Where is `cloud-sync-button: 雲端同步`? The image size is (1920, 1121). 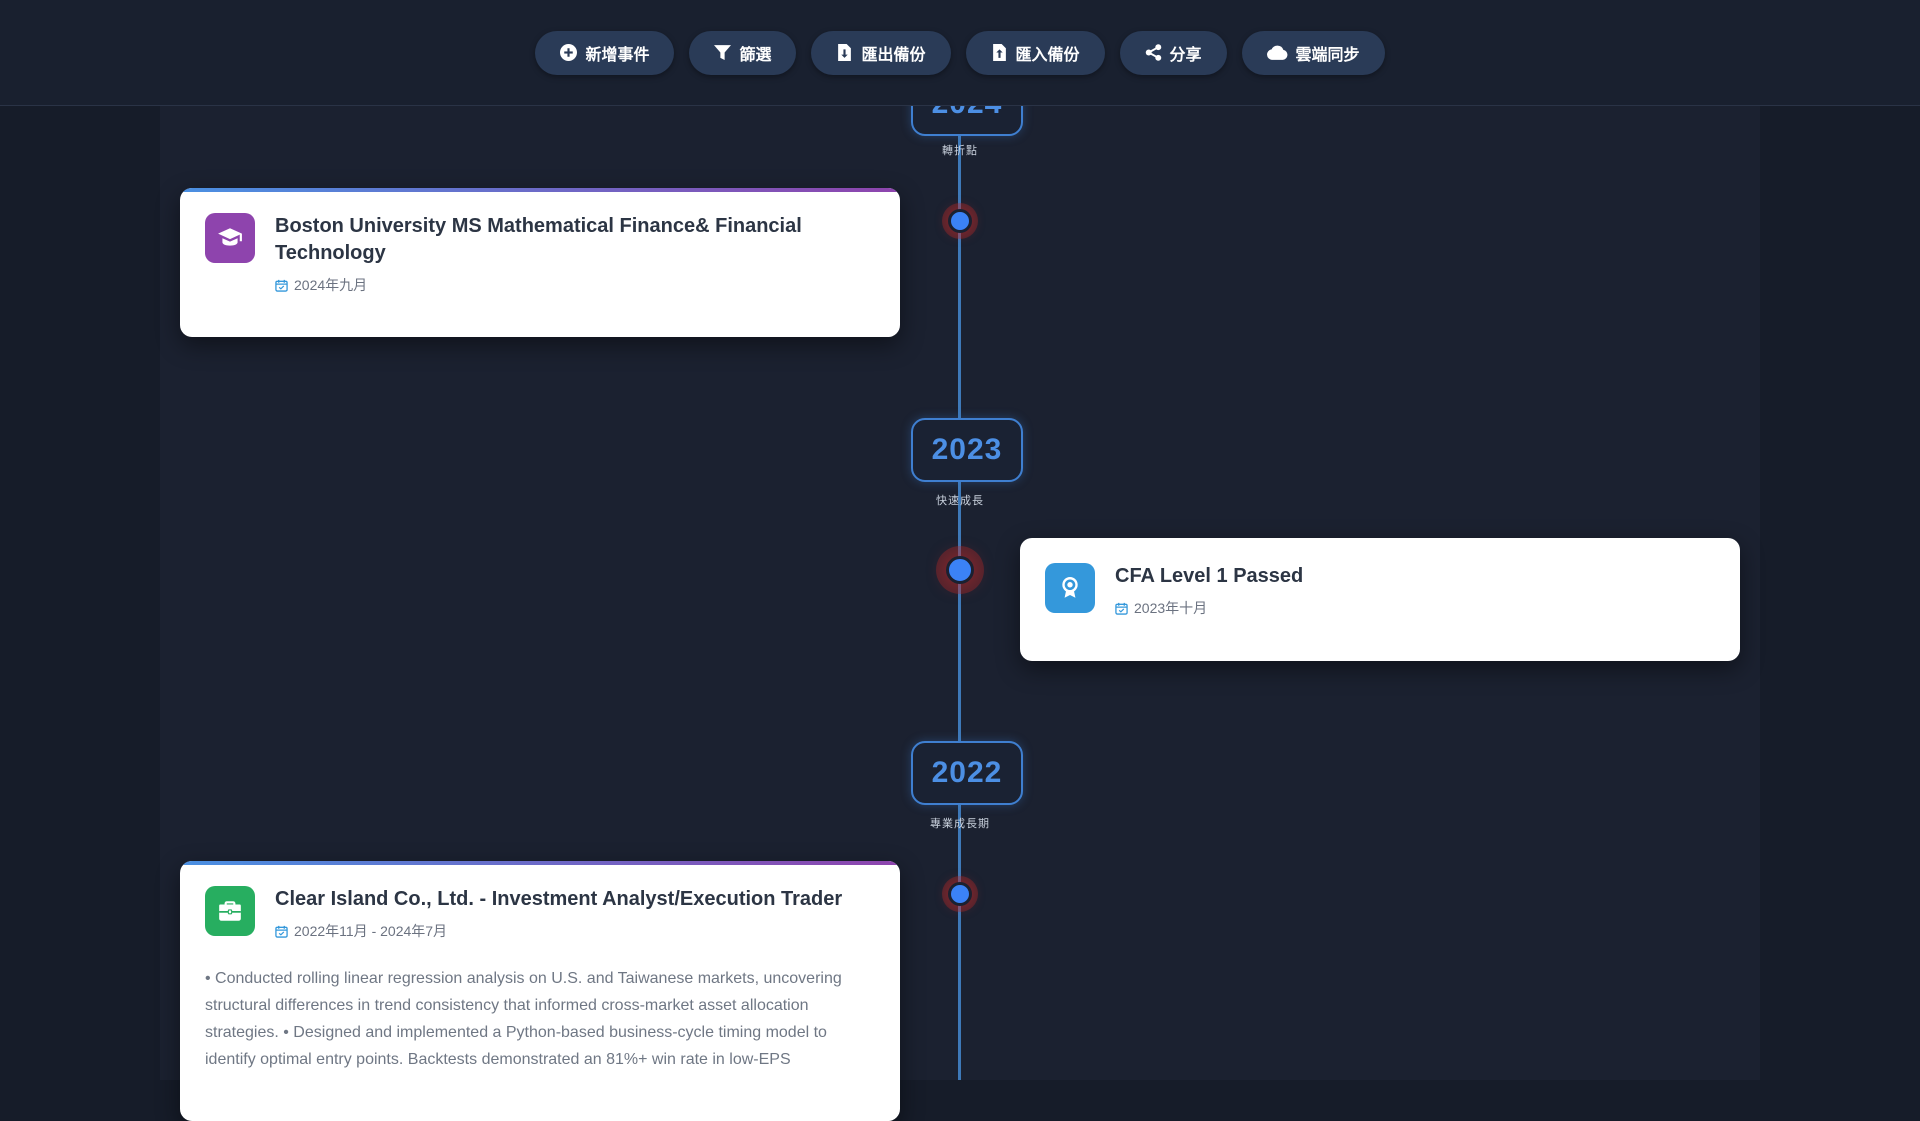 cloud-sync-button: 雲端同步 is located at coordinates (1313, 52).